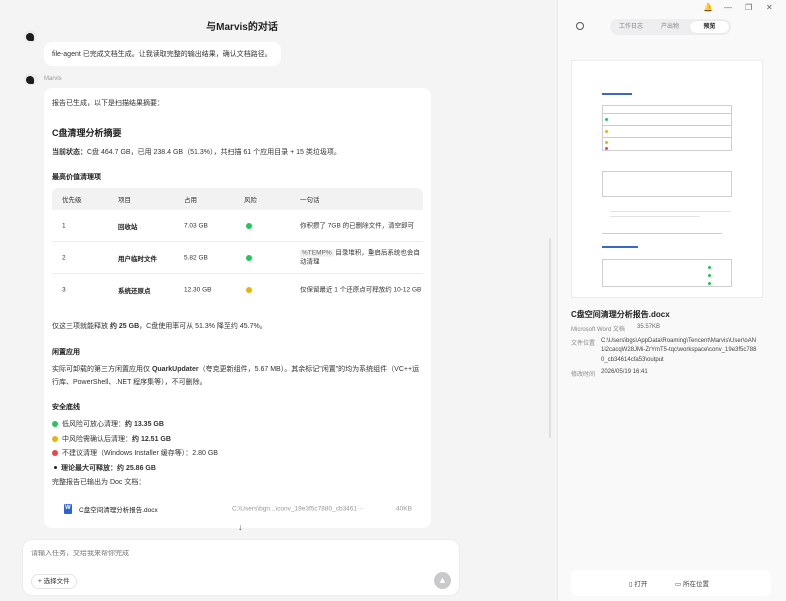 This screenshot has height=601, width=786. I want to click on summary-bold: 约 25 GB, so click(124, 326).